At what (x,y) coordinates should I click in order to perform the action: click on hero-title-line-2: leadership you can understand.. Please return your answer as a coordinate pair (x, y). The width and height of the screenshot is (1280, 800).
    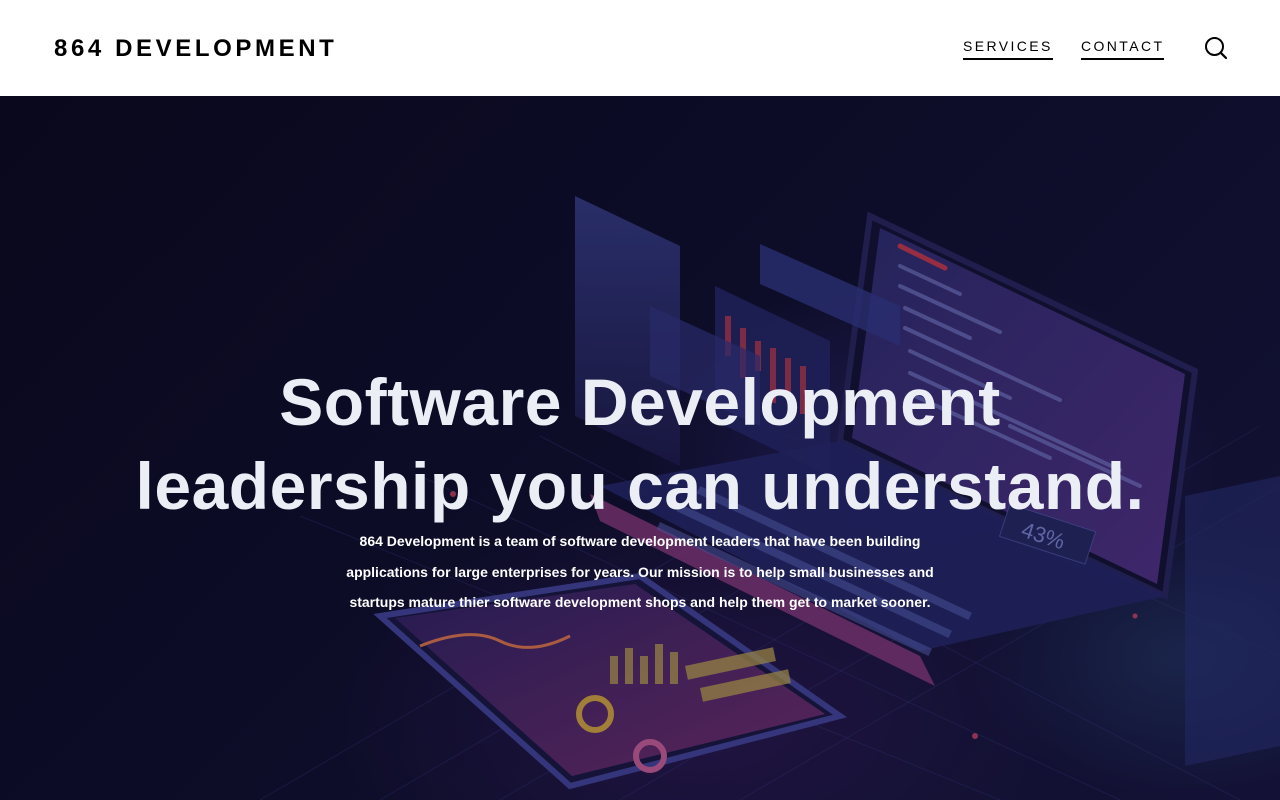
    Looking at the image, I should click on (640, 486).